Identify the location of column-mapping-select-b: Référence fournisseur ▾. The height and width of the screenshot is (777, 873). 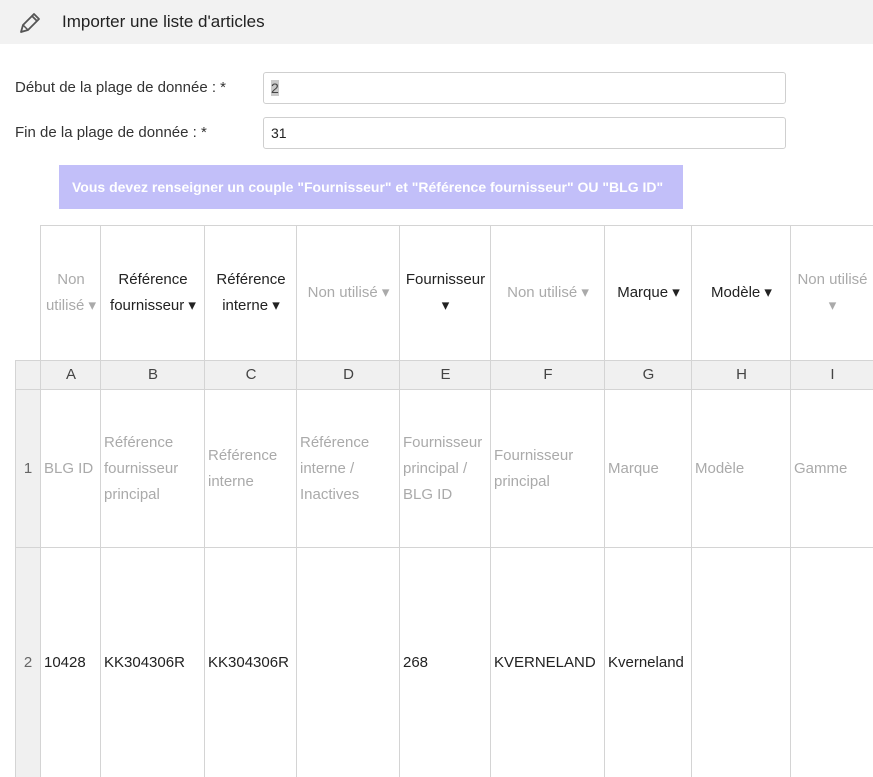
(152, 292).